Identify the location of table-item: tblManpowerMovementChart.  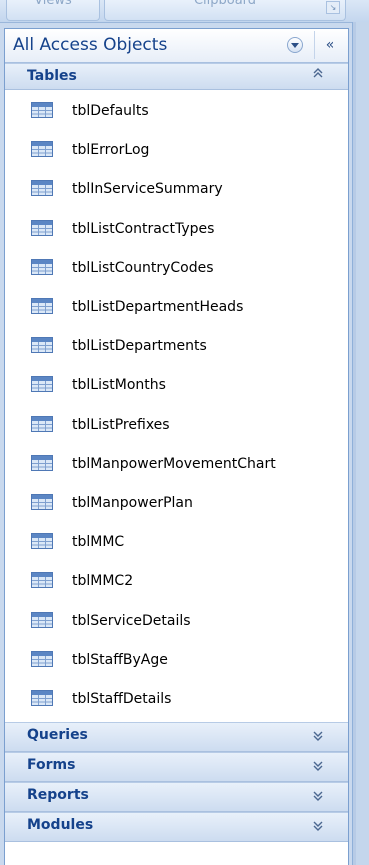
(176, 464).